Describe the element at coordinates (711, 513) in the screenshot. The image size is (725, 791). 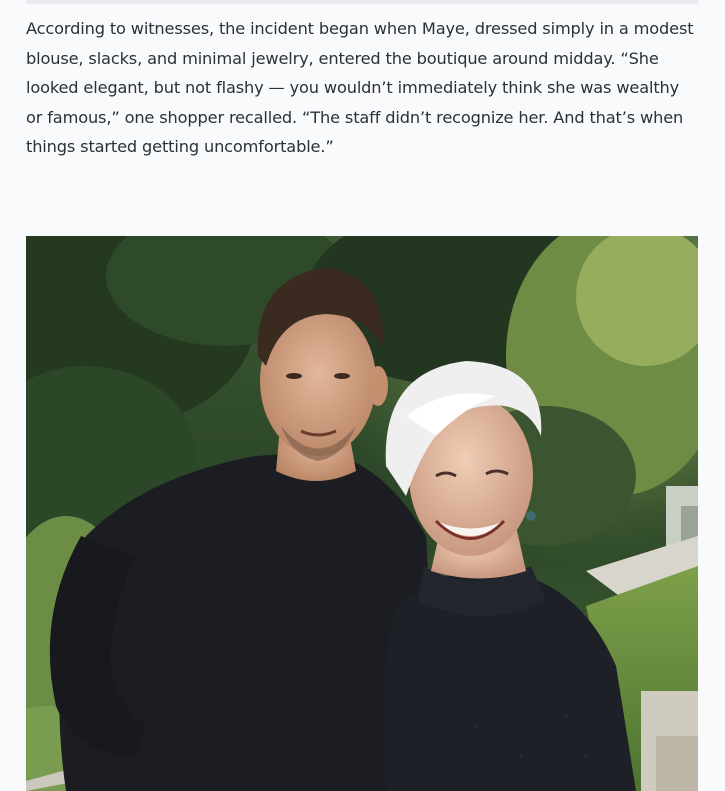
I see `page-margin-right` at that location.